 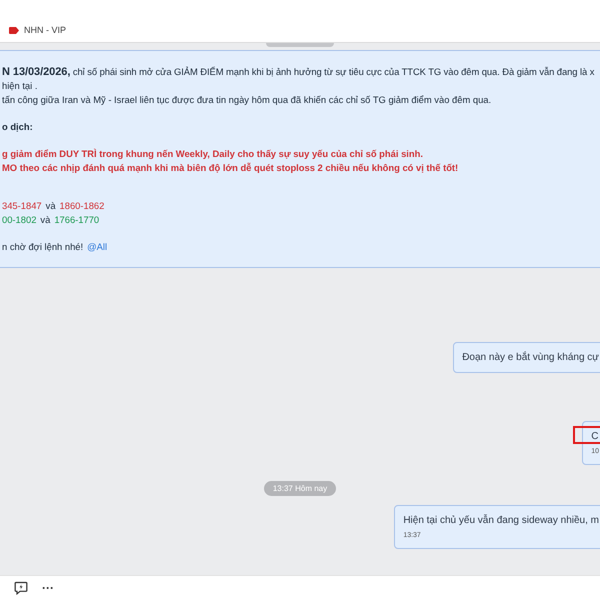 I want to click on message-text: o dịch:, so click(x=17, y=127).